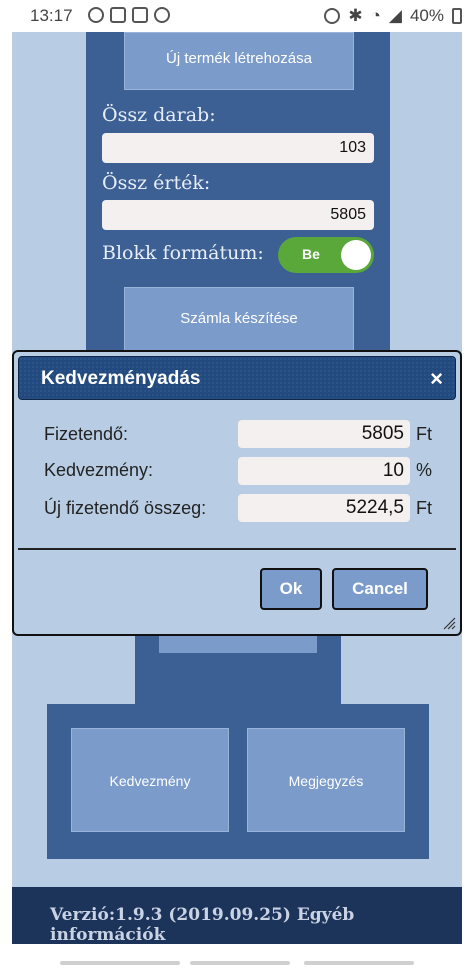 The image size is (474, 974). Describe the element at coordinates (125, 508) in the screenshot. I see `new-payable-label: Új fizetendő összeg:` at that location.